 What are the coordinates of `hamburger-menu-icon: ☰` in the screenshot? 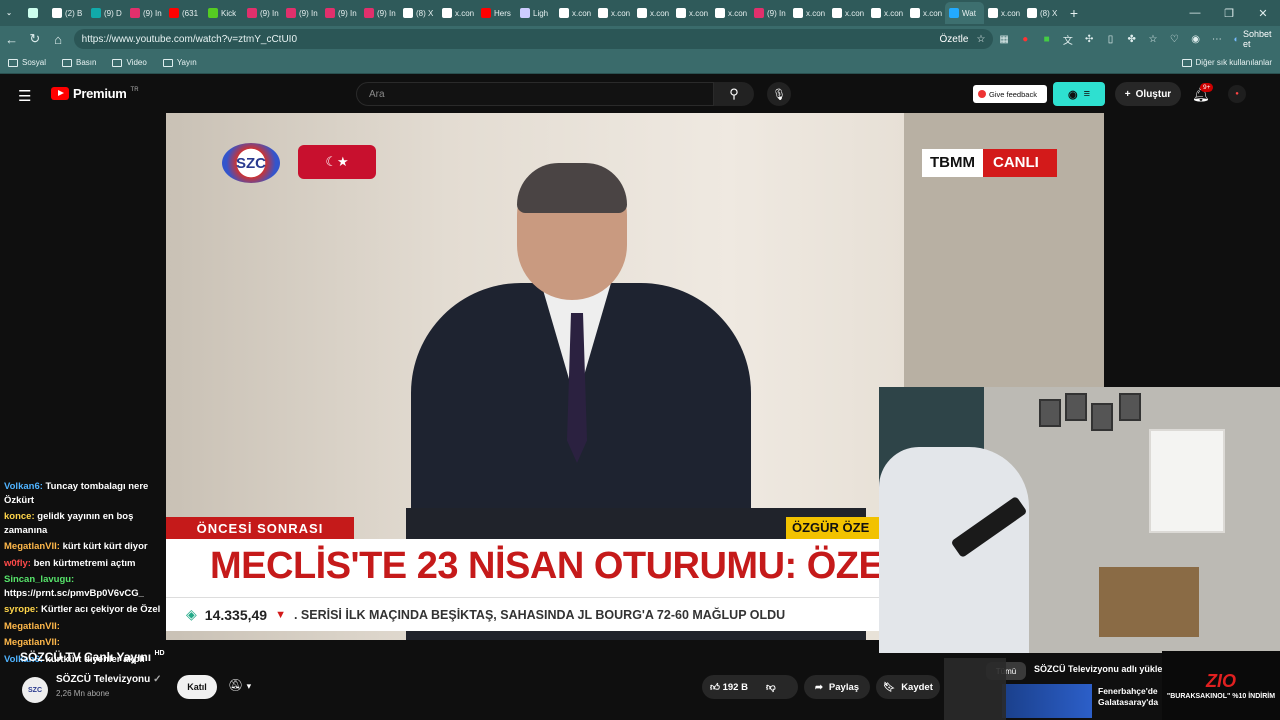 It's located at (24, 96).